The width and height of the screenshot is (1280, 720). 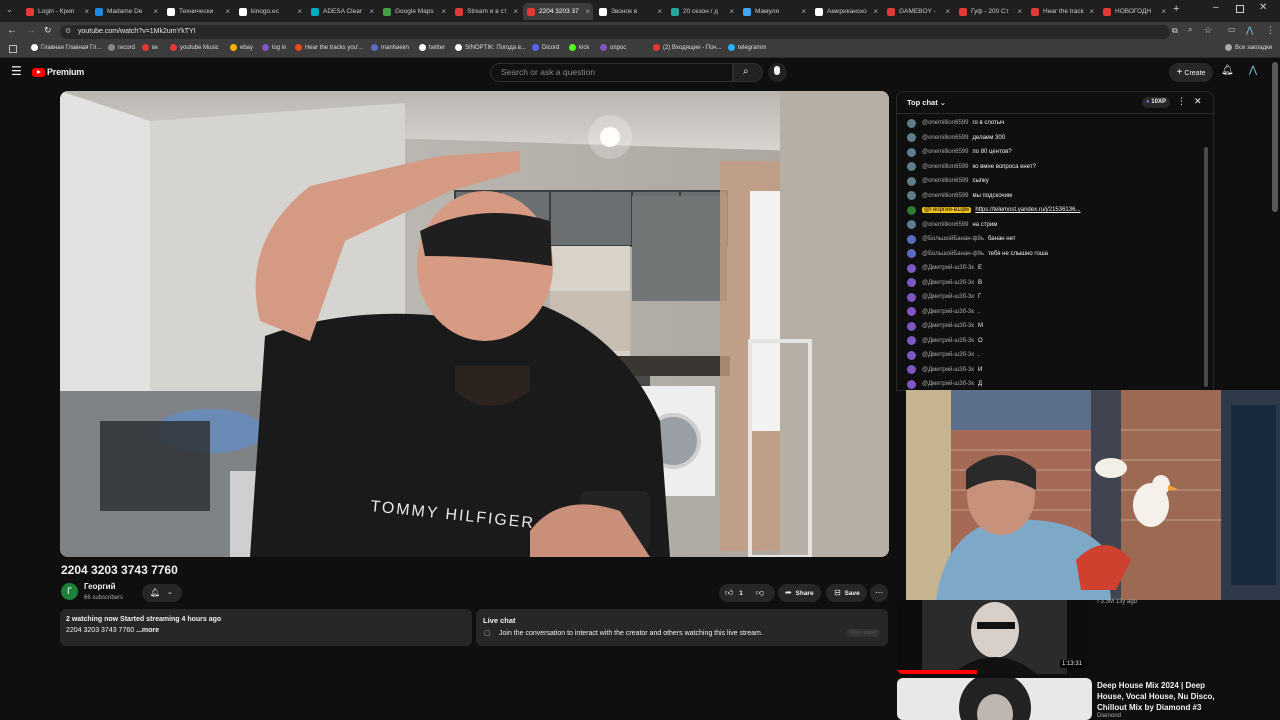 What do you see at coordinates (774, 11) in the screenshot?
I see `browser-tab: Мамуля ×` at bounding box center [774, 11].